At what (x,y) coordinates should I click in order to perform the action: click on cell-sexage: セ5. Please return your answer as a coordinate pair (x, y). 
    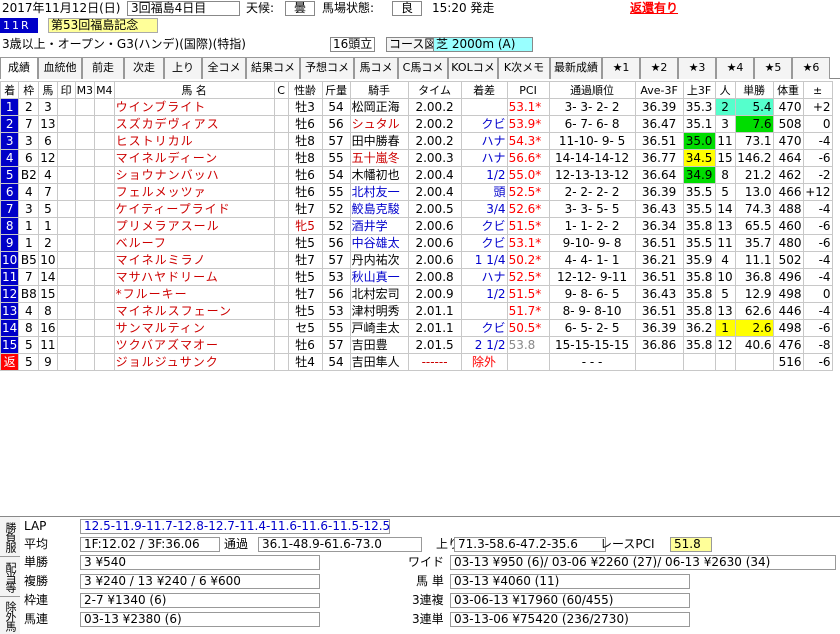
    Looking at the image, I should click on (305, 328).